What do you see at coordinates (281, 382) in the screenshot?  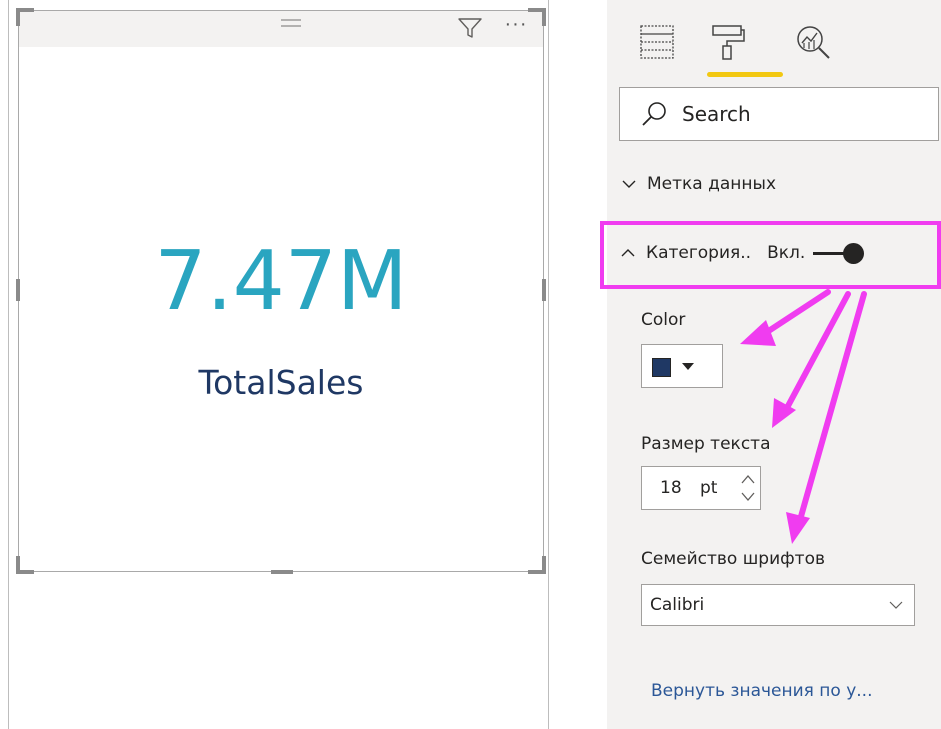 I see `card-category-label: TotalSales` at bounding box center [281, 382].